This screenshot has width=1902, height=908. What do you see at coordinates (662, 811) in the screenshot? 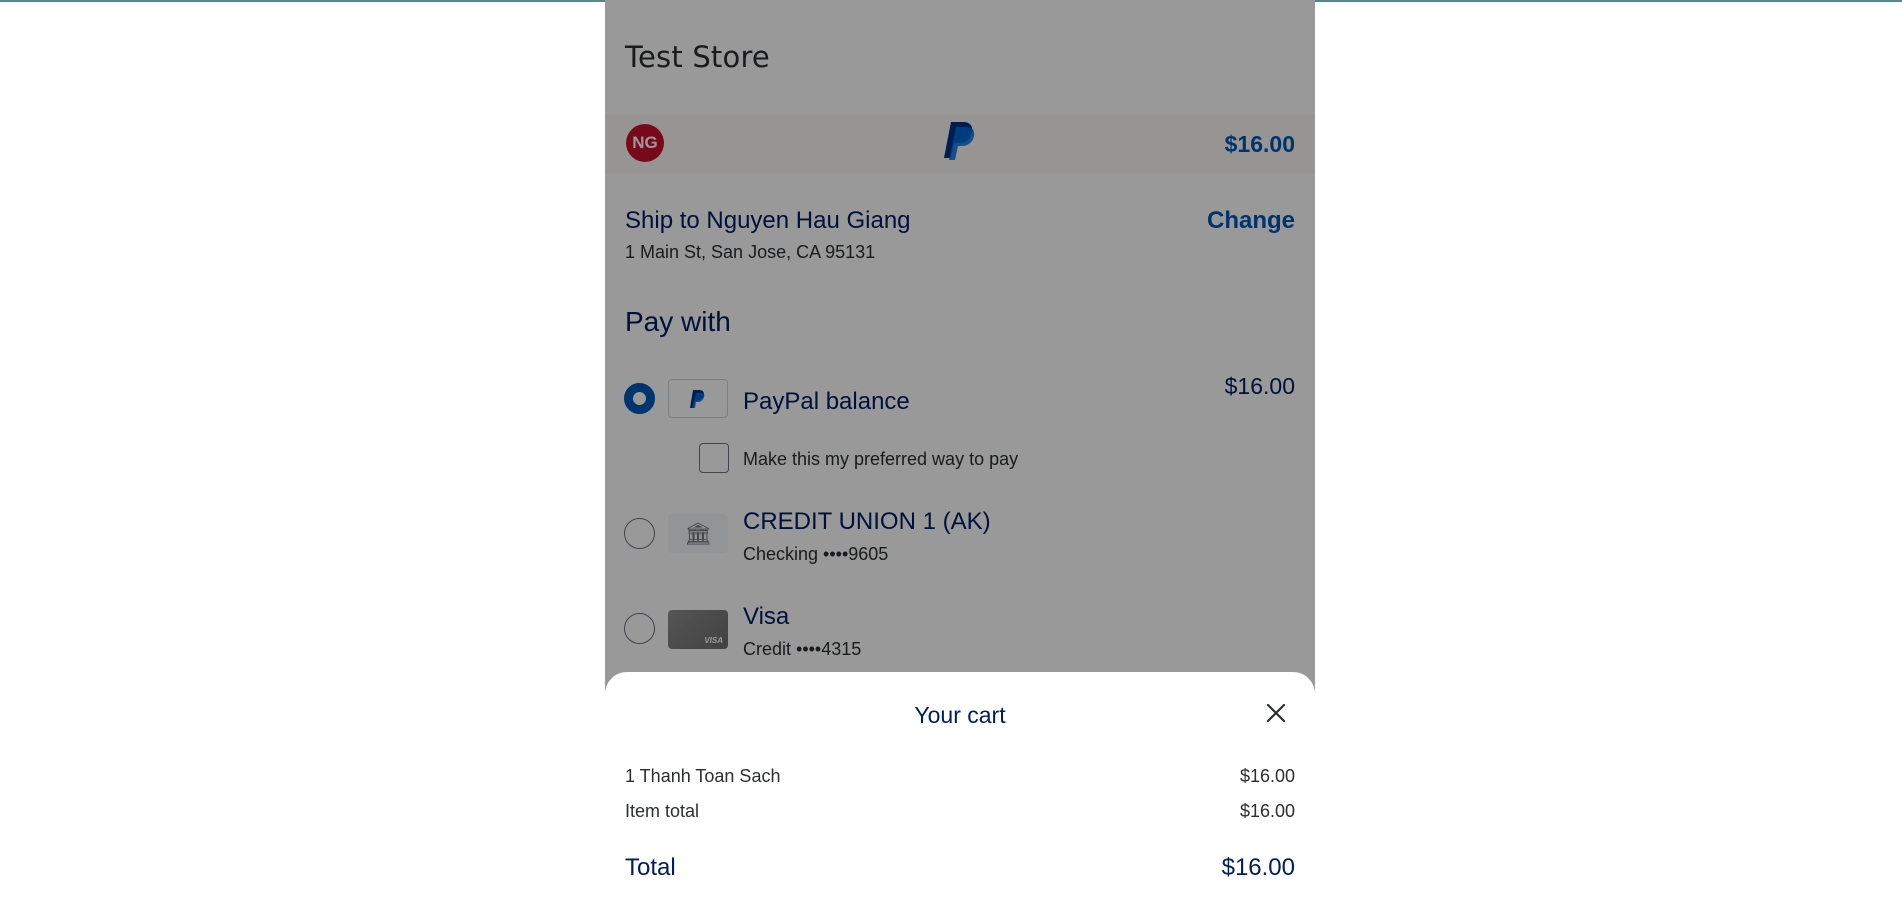
I see `item-total-label: Item total` at bounding box center [662, 811].